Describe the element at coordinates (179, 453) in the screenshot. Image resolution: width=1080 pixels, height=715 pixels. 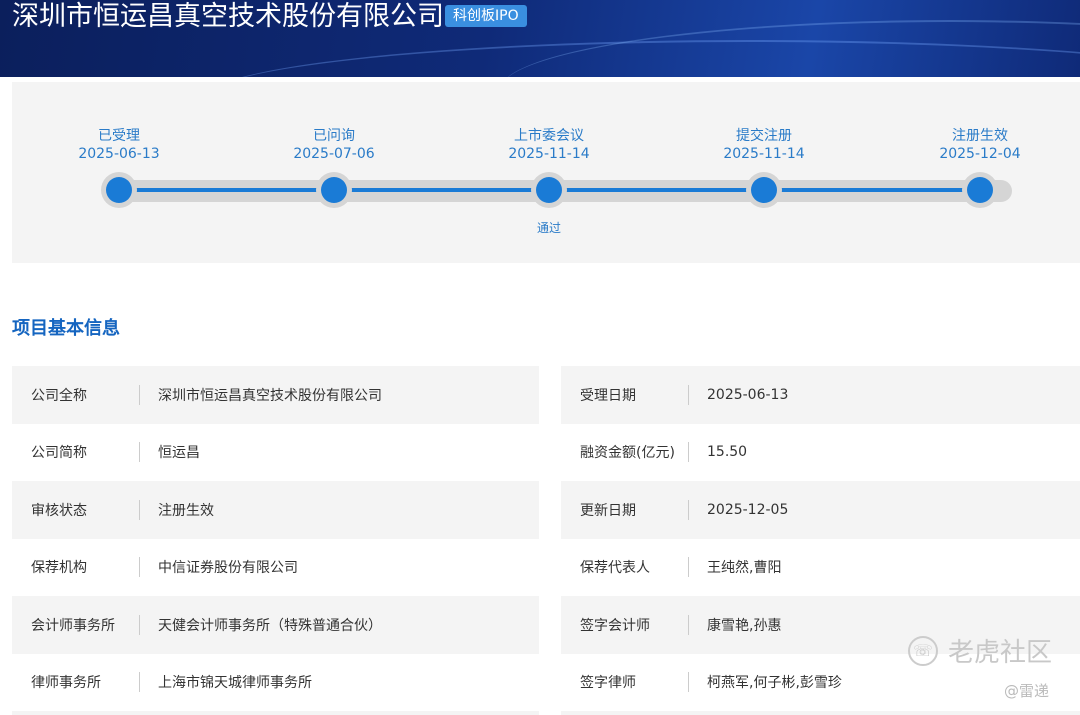
I see `info-value: 恒运昌` at that location.